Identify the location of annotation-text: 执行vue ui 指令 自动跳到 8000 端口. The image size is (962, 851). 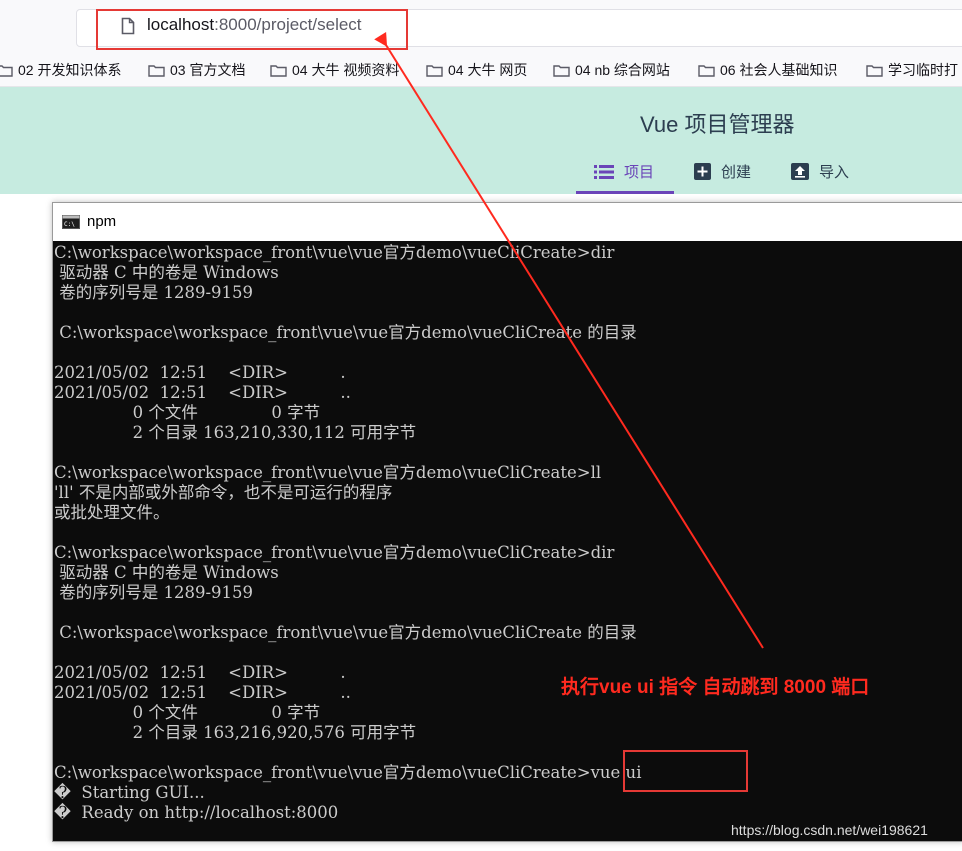
(715, 687).